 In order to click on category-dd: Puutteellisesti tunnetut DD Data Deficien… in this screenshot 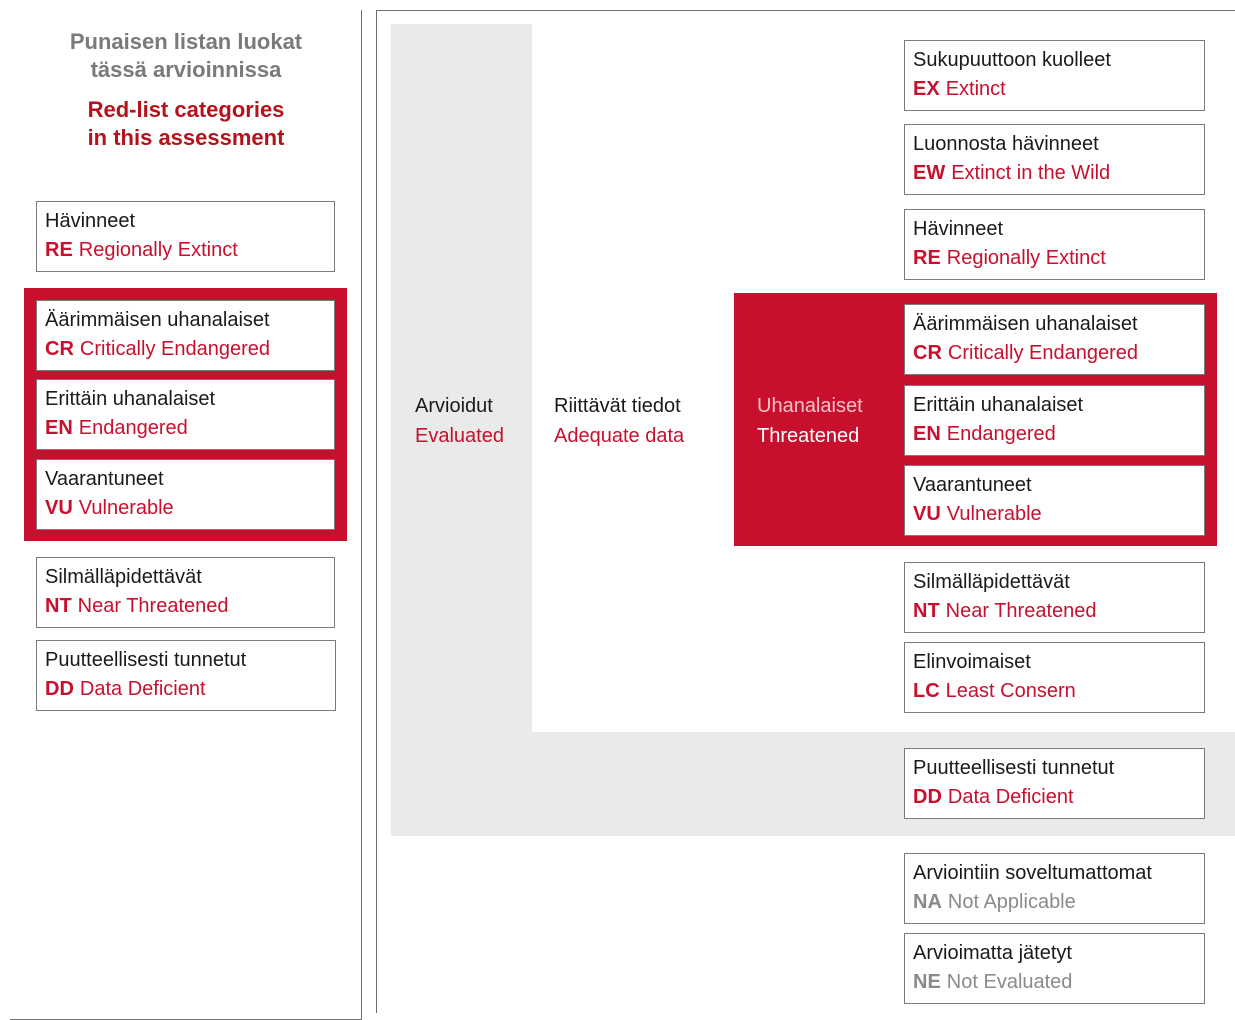, I will do `click(1054, 783)`.